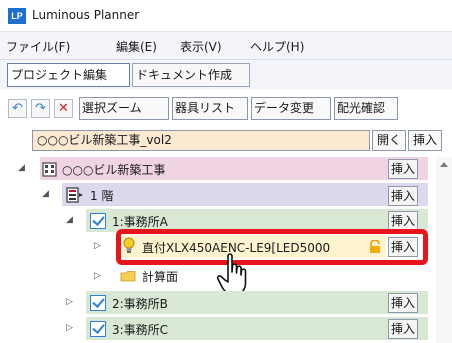 This screenshot has width=452, height=343. I want to click on open-button: 開く, so click(389, 140).